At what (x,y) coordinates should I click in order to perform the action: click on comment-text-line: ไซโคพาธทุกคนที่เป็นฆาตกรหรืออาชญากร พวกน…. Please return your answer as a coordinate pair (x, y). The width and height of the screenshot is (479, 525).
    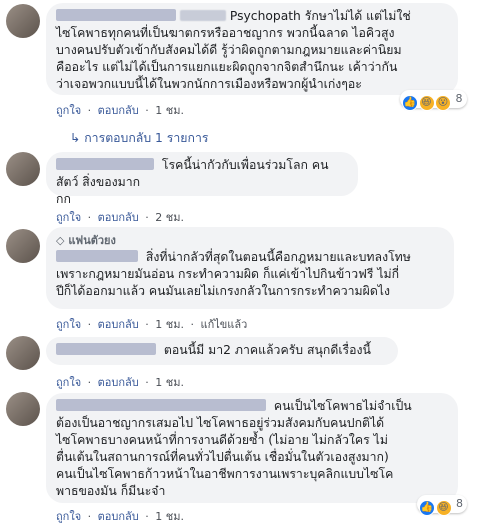
    Looking at the image, I should click on (225, 33).